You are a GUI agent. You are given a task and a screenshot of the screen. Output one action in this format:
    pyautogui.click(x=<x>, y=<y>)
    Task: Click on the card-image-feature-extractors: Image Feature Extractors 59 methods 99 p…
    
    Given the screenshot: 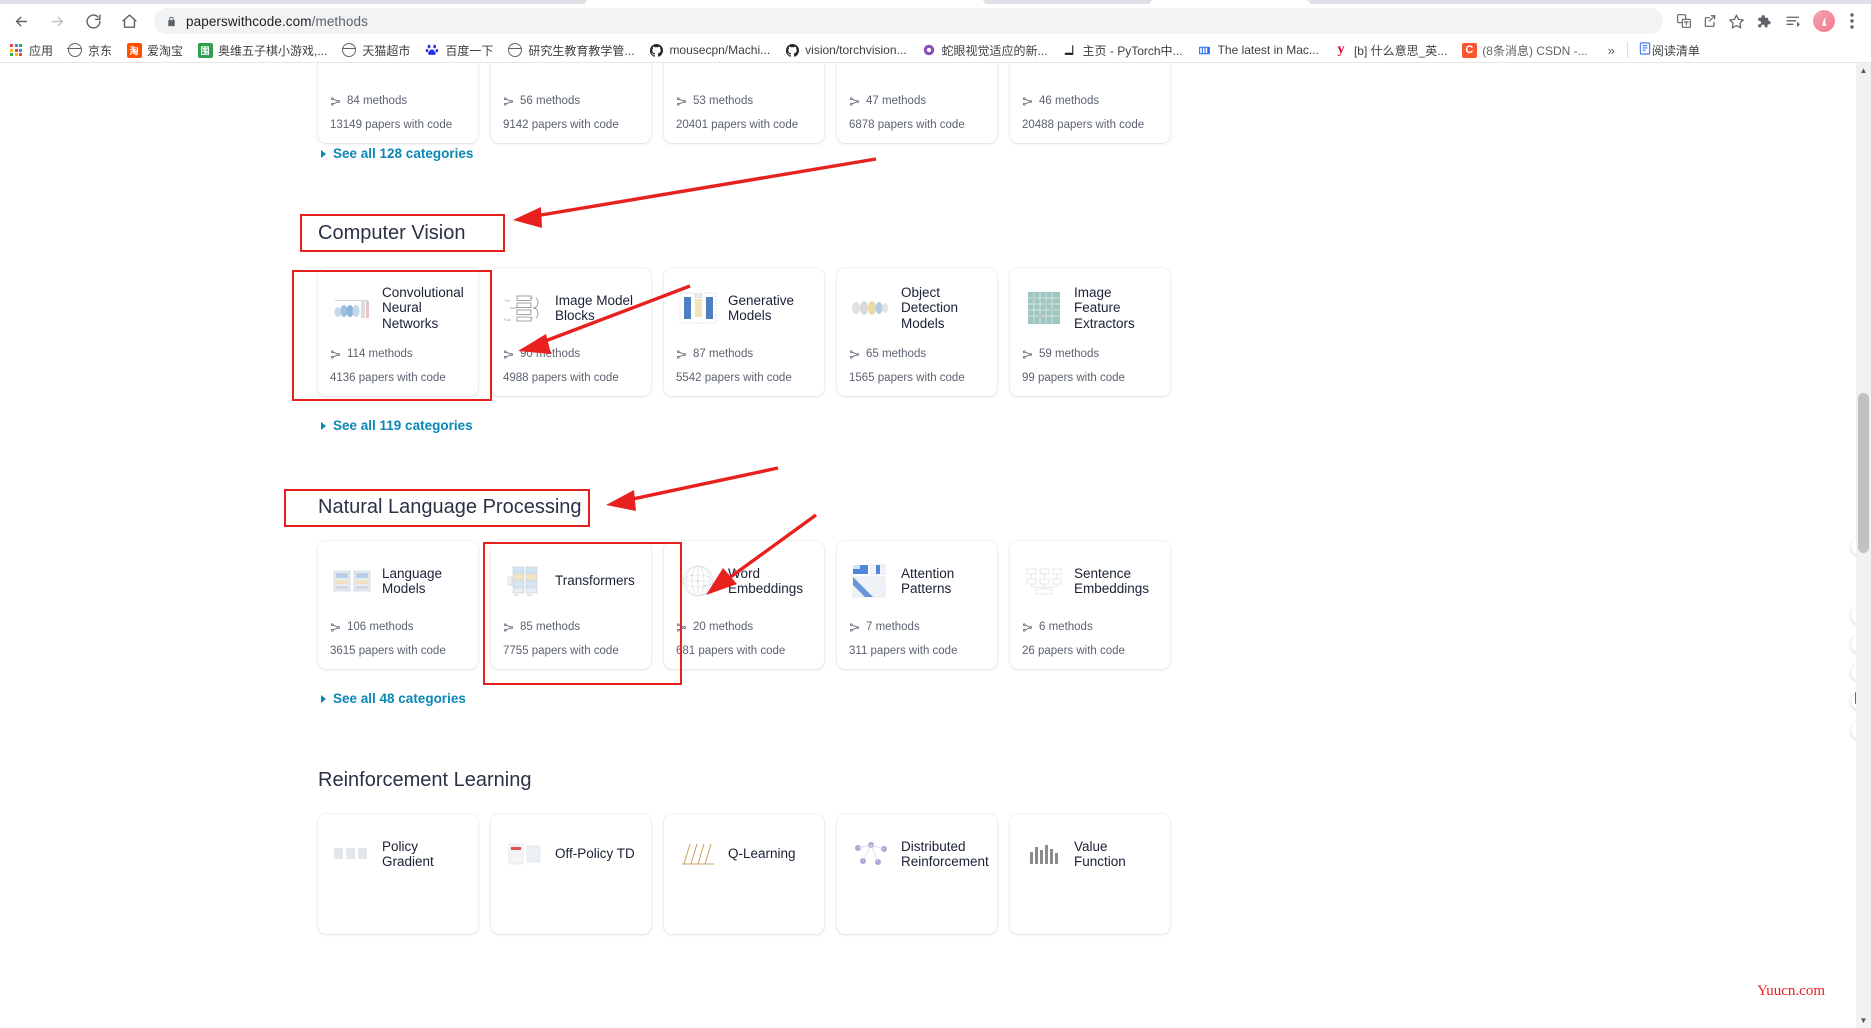 What is the action you would take?
    pyautogui.click(x=1090, y=332)
    